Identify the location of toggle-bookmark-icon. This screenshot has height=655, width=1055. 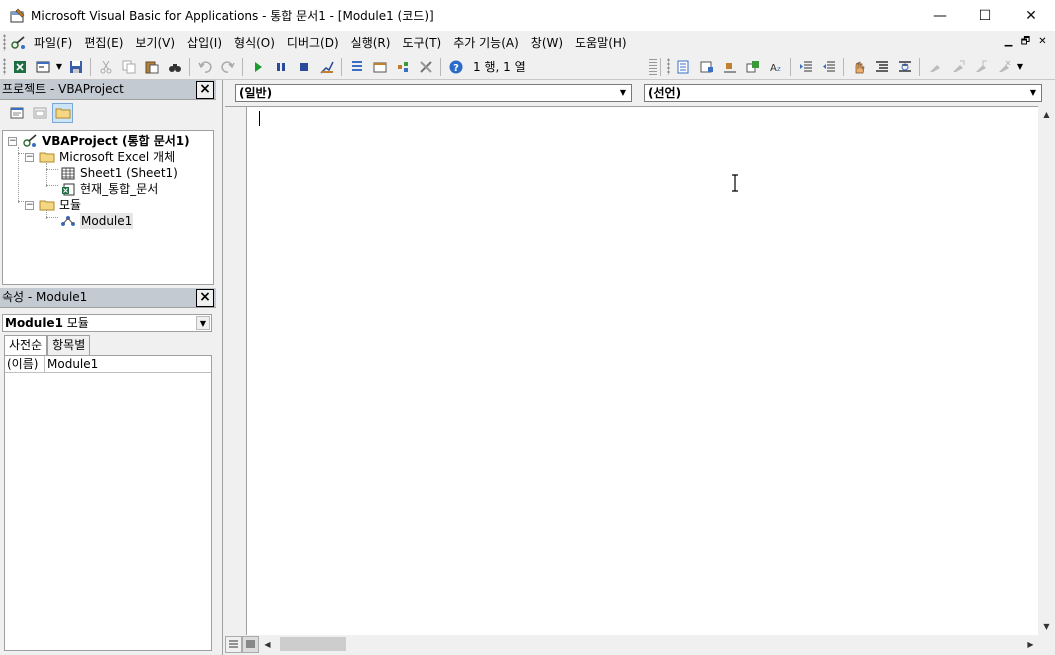
(934, 67).